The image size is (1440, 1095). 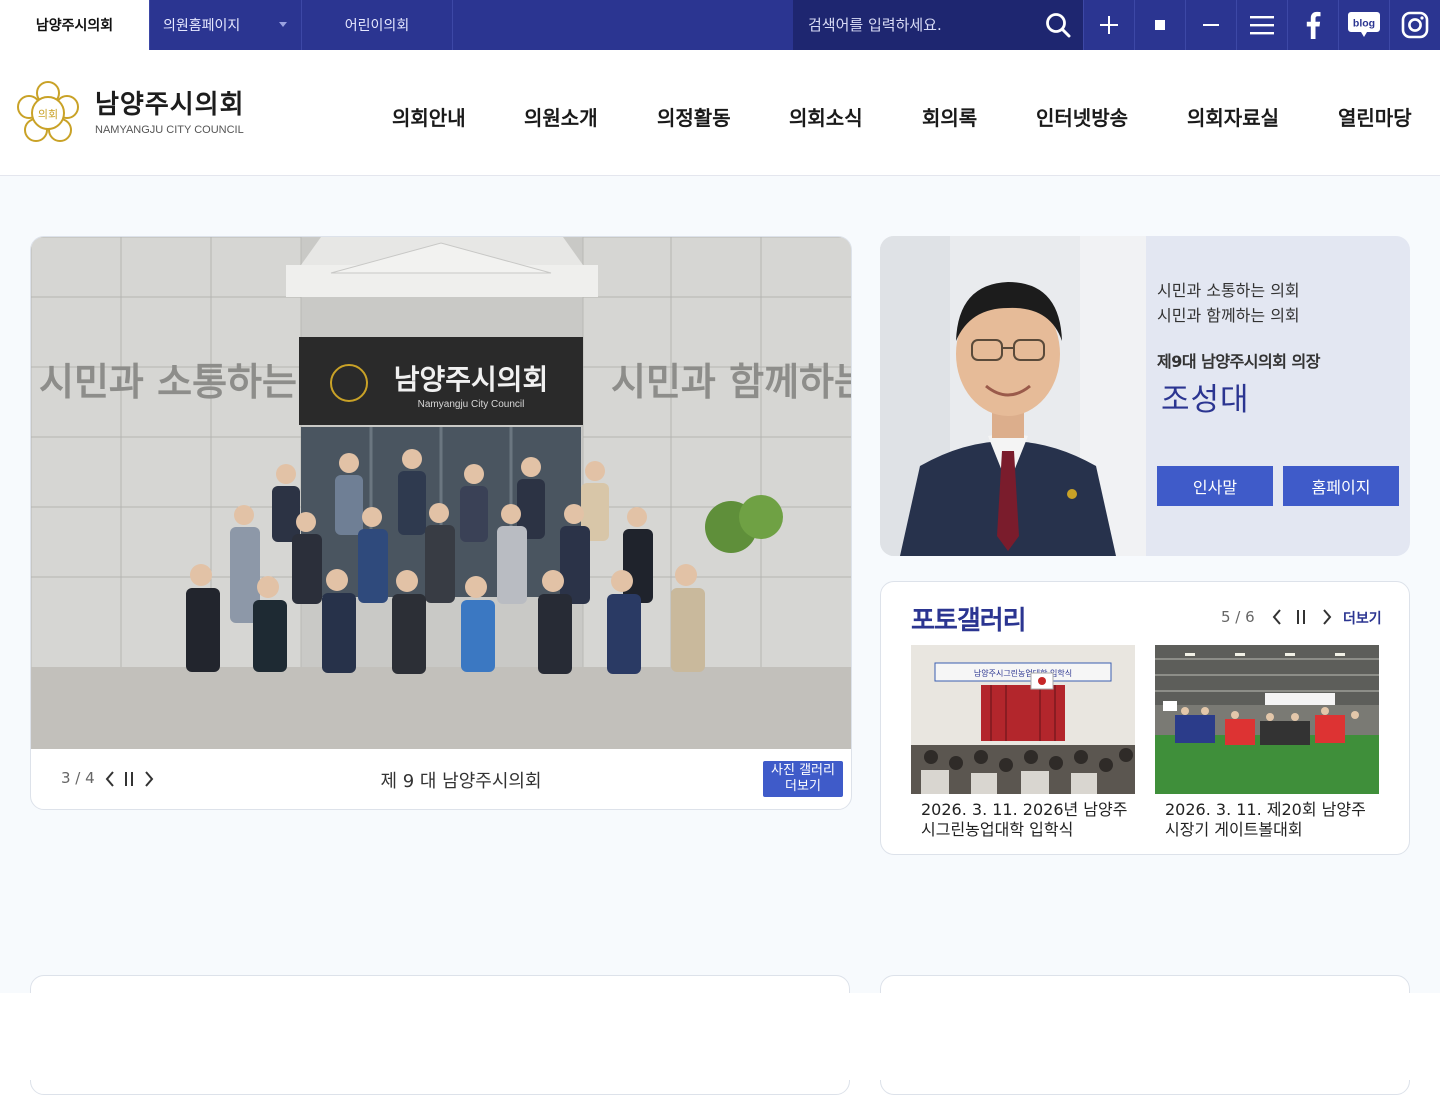 What do you see at coordinates (202, 26) in the screenshot?
I see `tab-member-homepage-label: 의원홈페이지` at bounding box center [202, 26].